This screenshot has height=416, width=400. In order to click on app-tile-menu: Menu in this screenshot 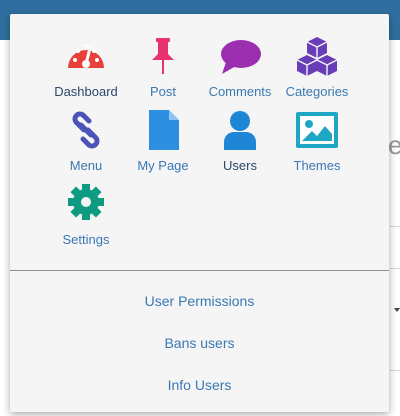, I will do `click(86, 145)`.